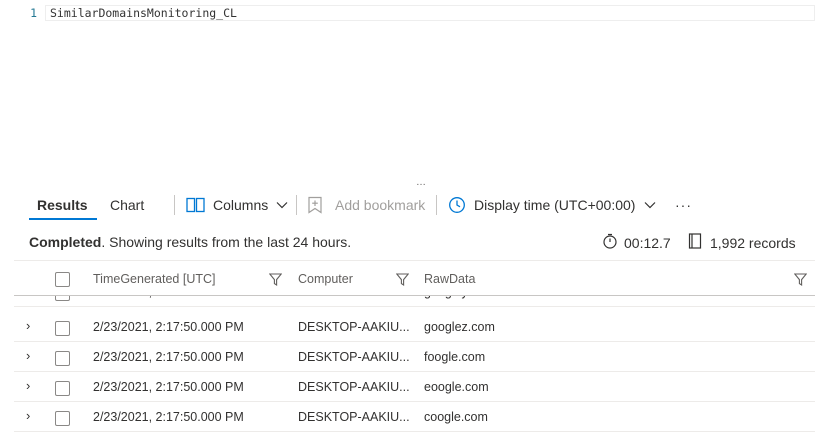 The image size is (815, 434). What do you see at coordinates (65, 242) in the screenshot?
I see `completed-label: Completed` at bounding box center [65, 242].